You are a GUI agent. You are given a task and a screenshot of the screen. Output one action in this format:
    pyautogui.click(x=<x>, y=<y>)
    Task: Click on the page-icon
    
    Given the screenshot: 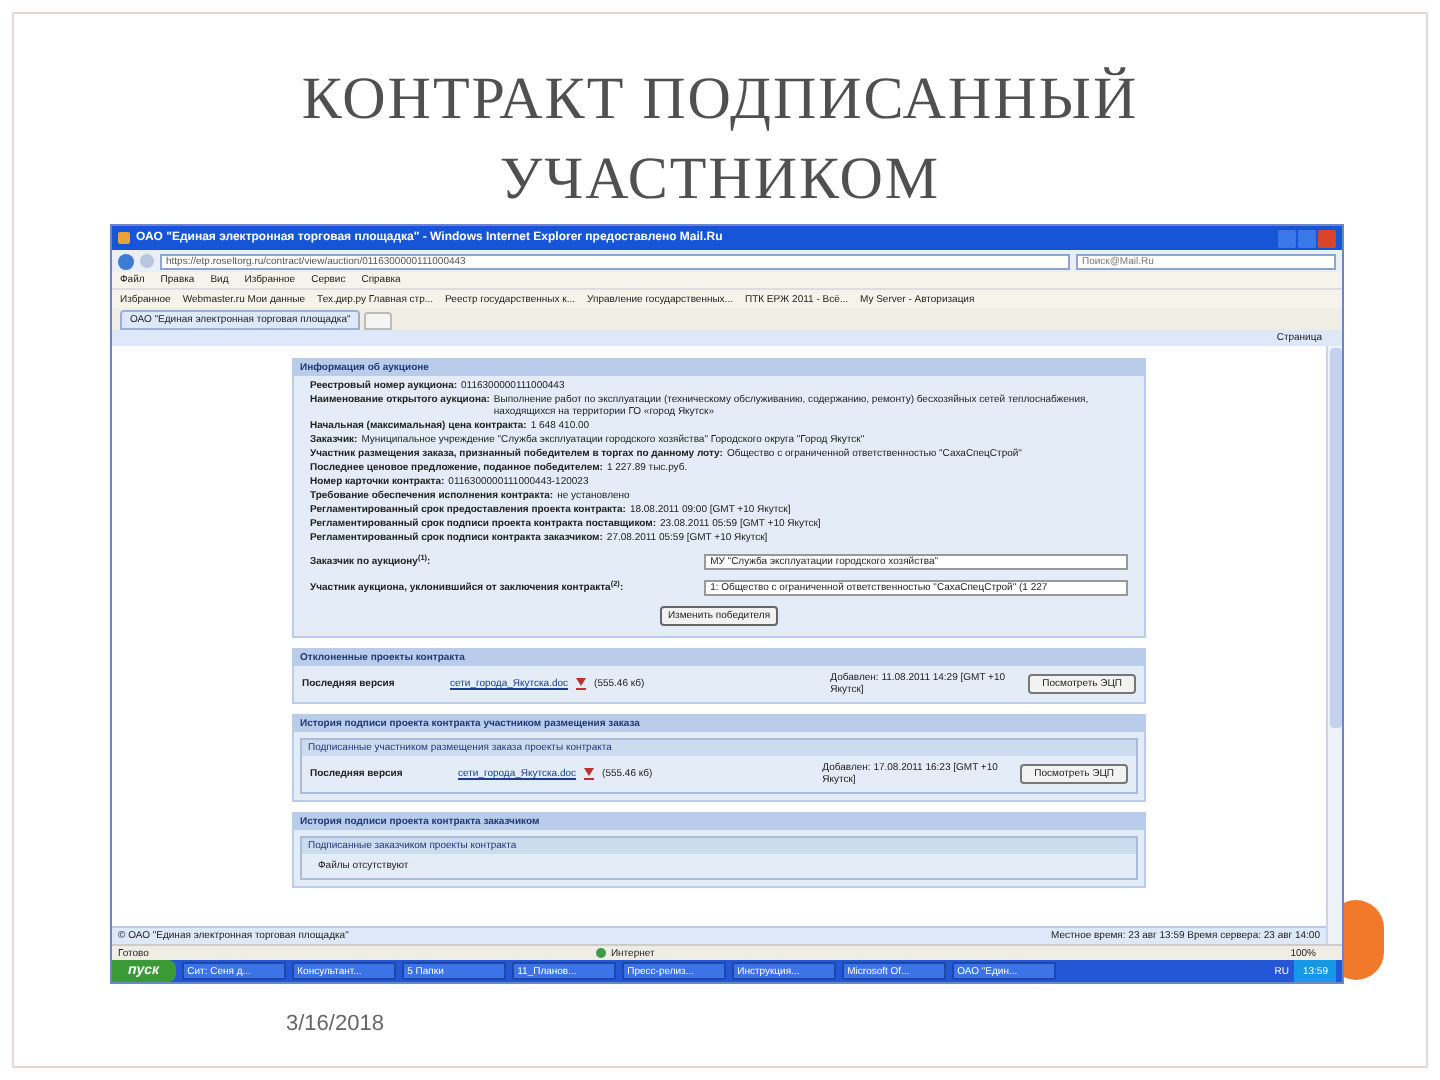 What is the action you would take?
    pyautogui.click(x=124, y=238)
    